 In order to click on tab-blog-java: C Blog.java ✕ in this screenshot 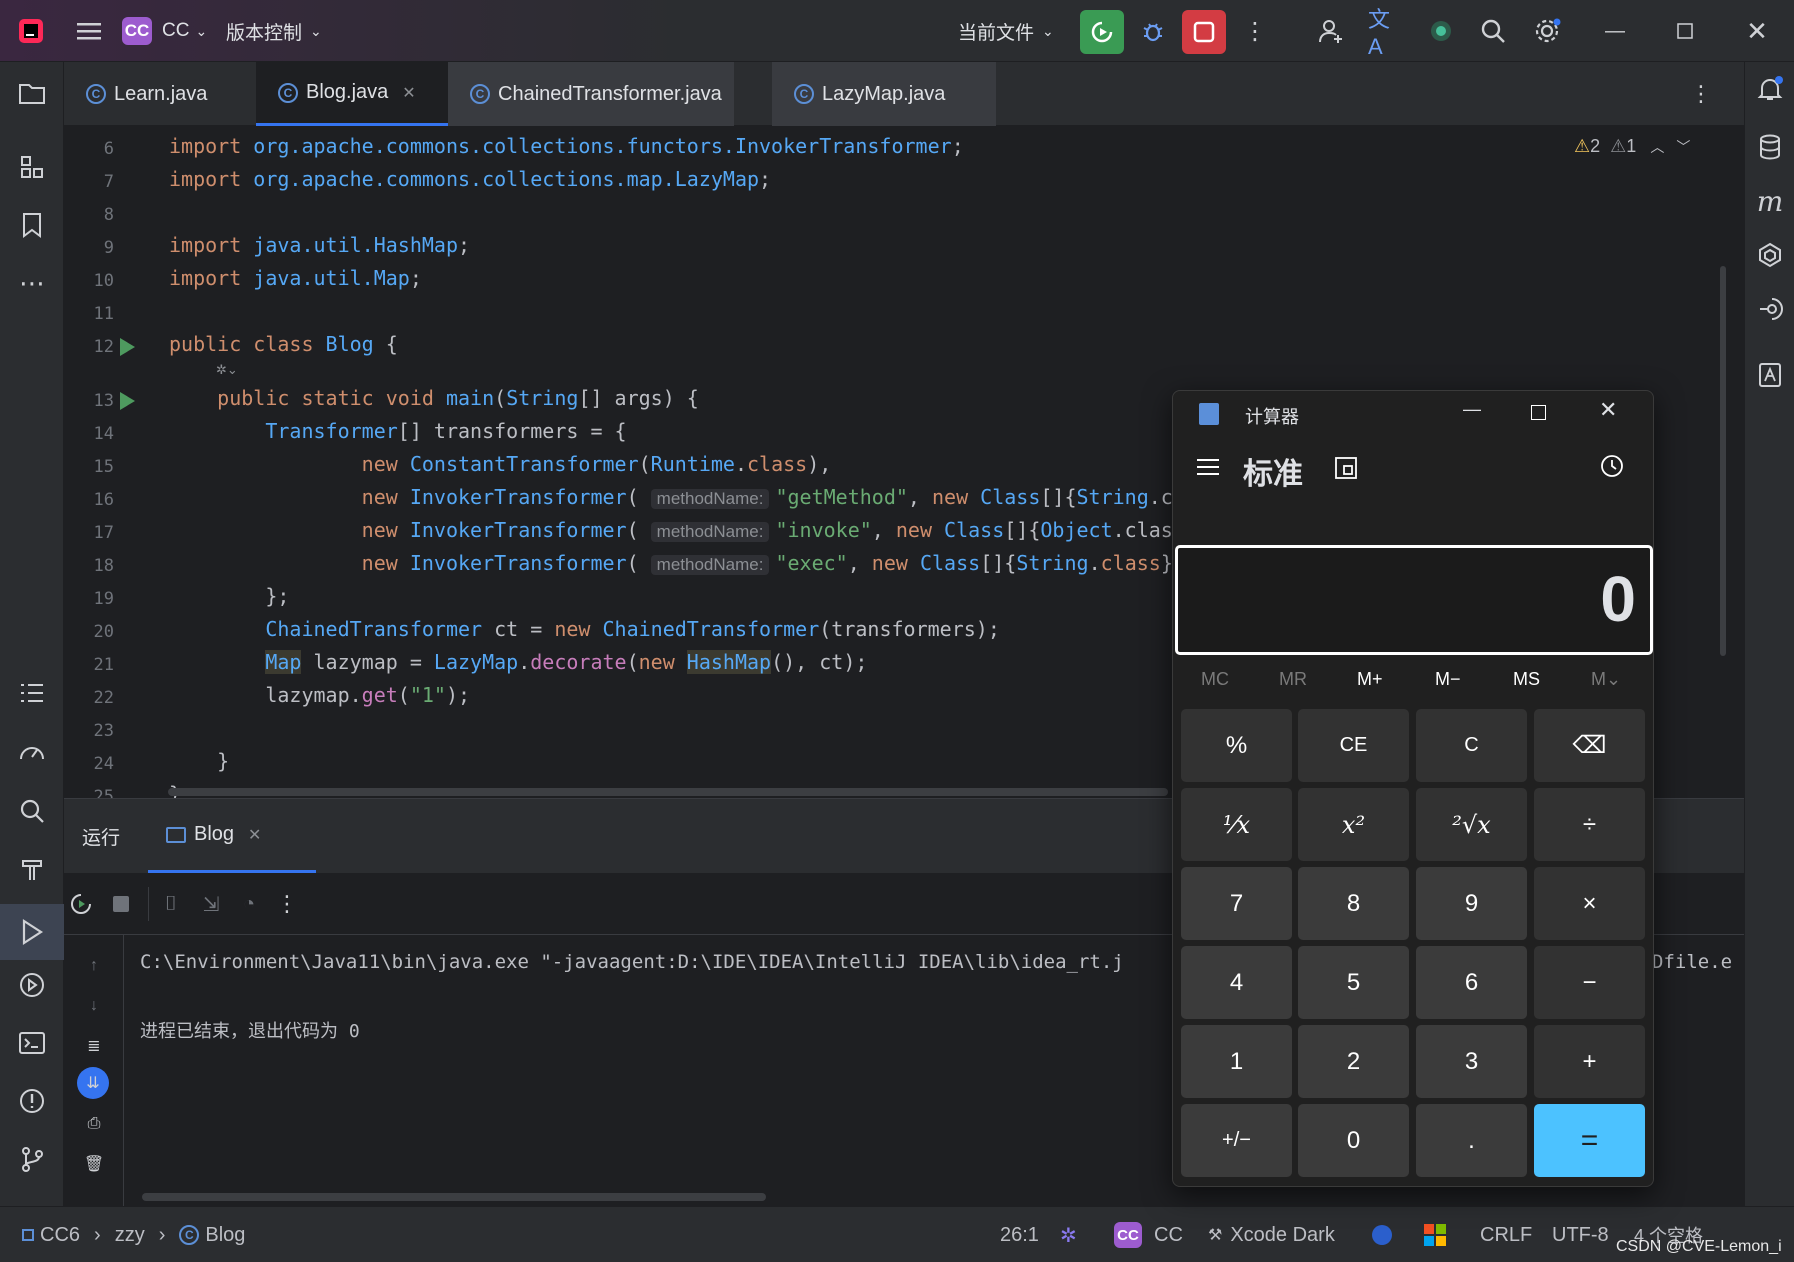, I will do `click(352, 94)`.